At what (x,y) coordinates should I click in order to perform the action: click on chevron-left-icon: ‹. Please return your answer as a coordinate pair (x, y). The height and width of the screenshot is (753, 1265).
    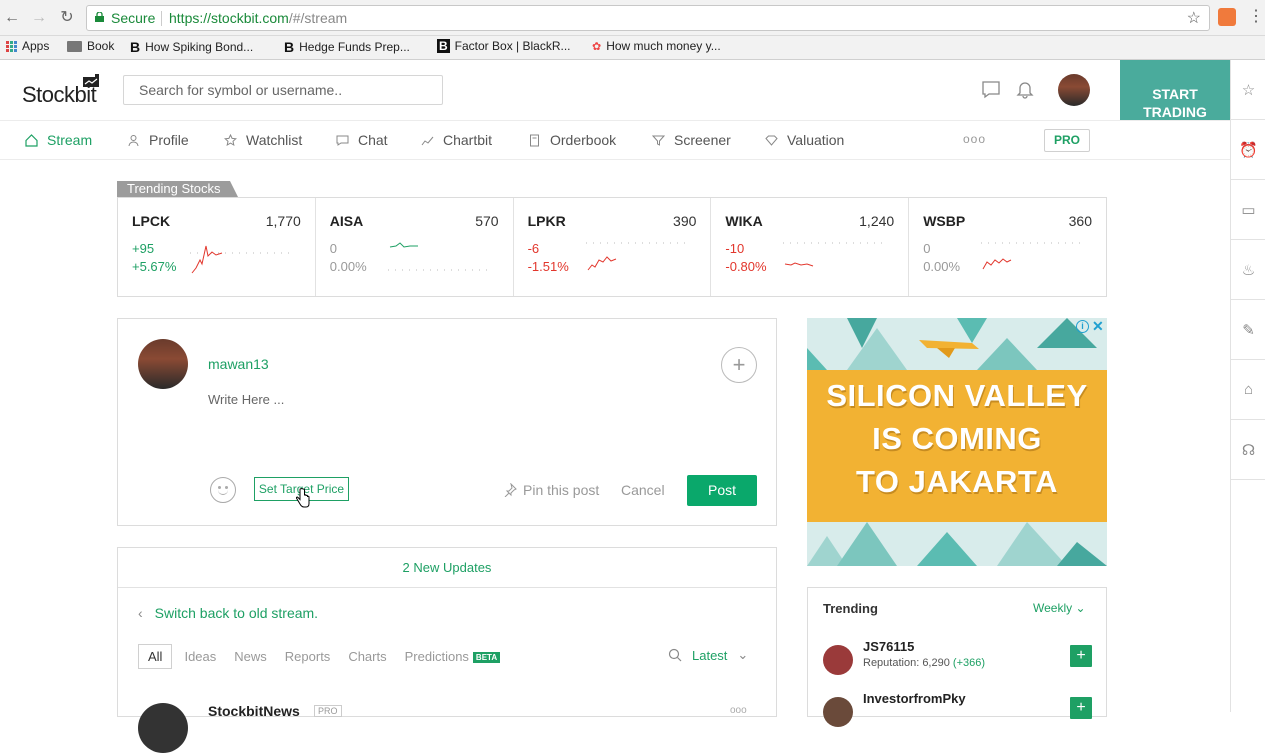
    Looking at the image, I should click on (140, 613).